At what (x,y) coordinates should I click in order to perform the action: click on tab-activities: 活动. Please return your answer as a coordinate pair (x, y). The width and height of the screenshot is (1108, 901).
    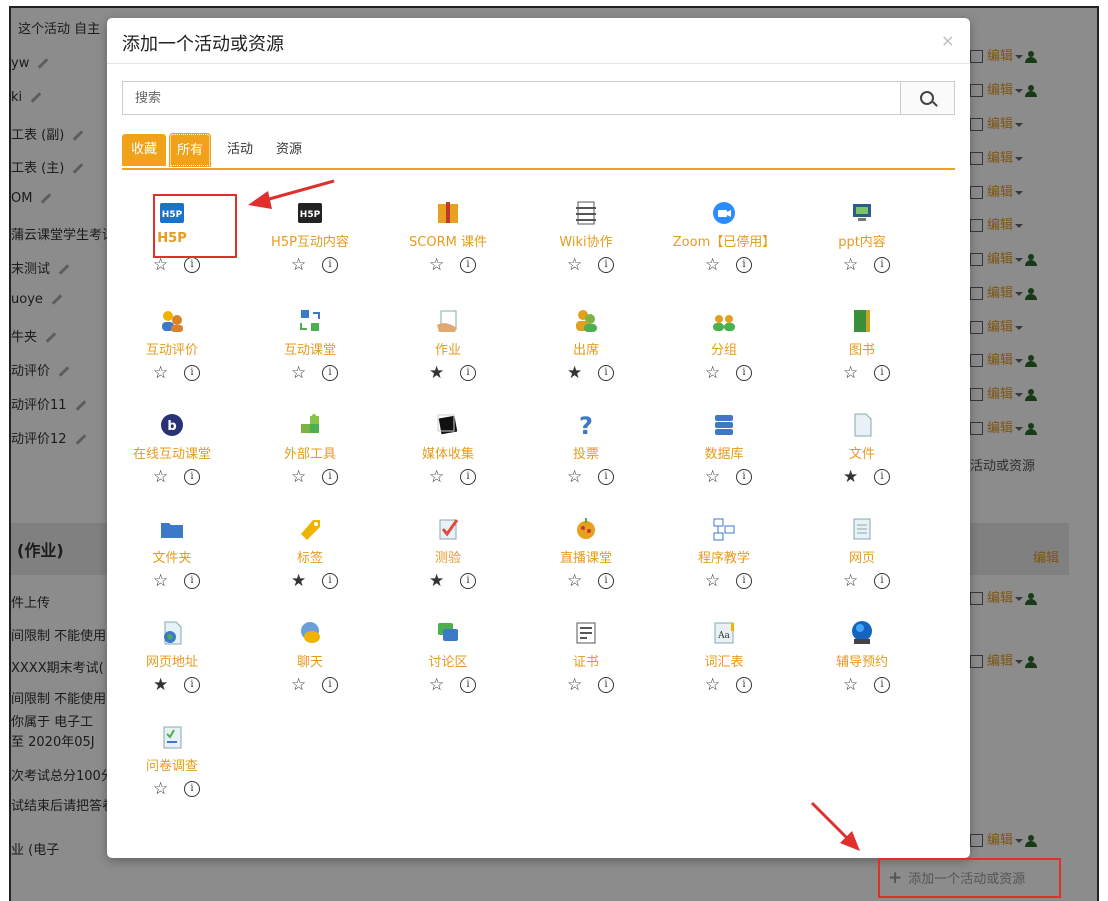
    Looking at the image, I should click on (240, 150).